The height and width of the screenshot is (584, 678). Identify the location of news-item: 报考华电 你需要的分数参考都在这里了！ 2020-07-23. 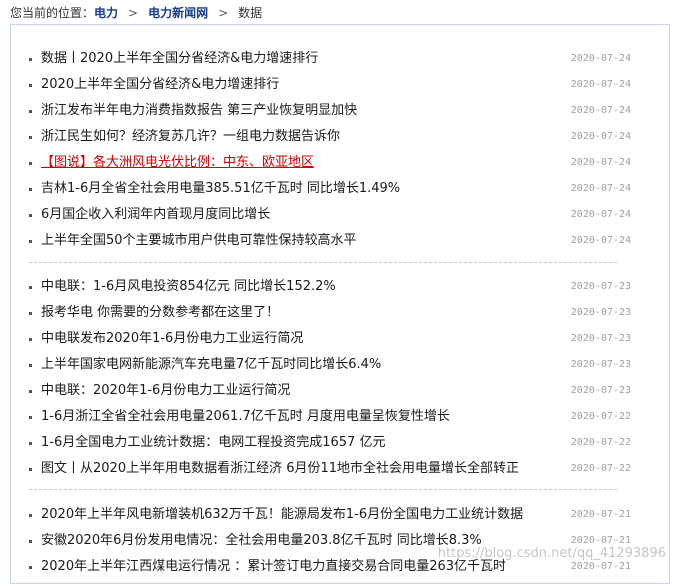
(330, 313).